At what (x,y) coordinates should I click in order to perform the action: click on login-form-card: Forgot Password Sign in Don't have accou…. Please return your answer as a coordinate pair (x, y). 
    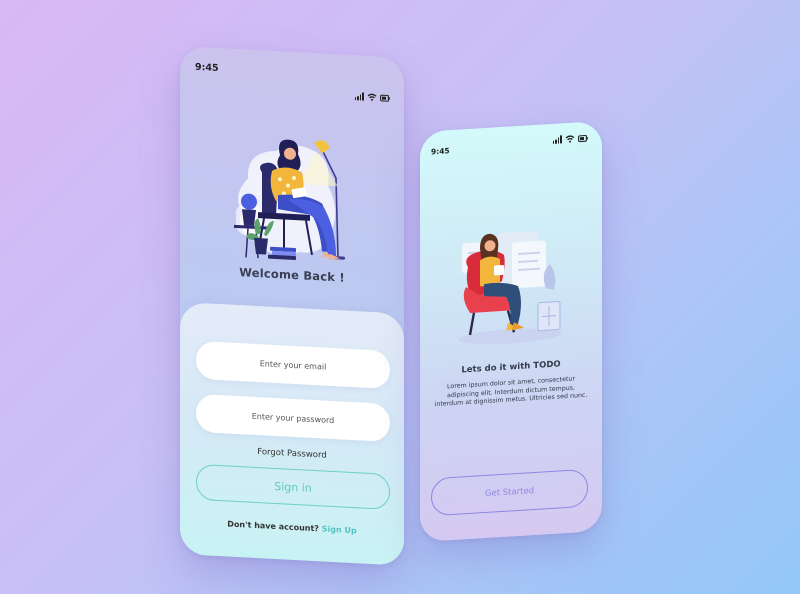
    Looking at the image, I should click on (292, 434).